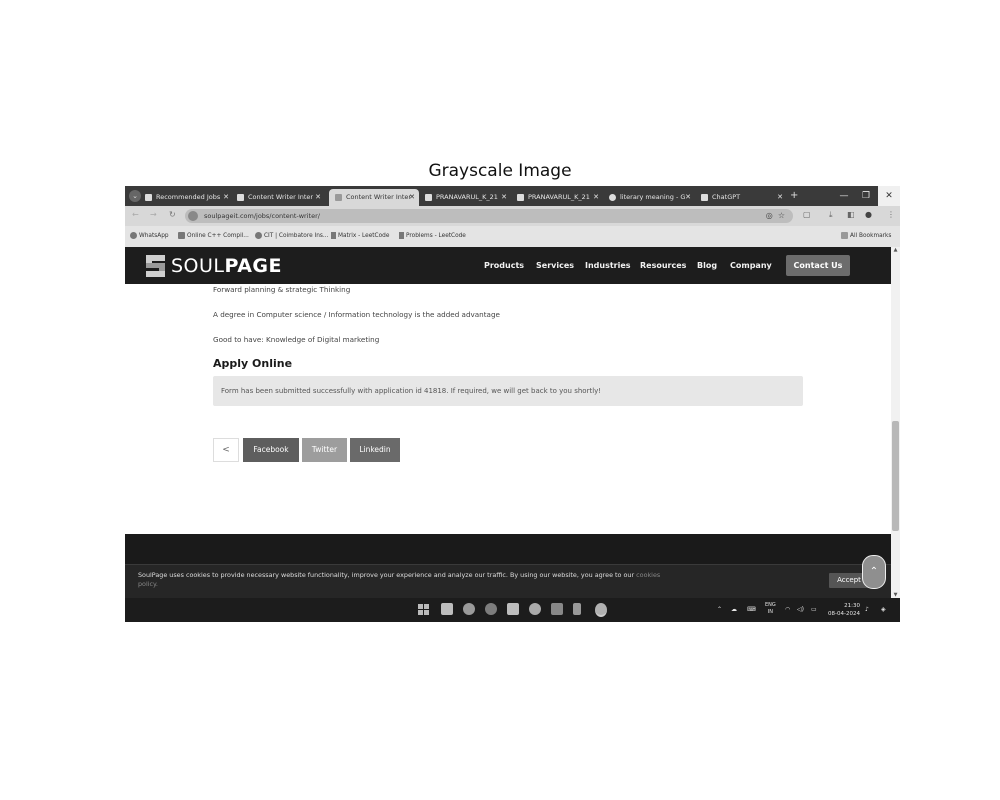 The height and width of the screenshot is (800, 1000). Describe the element at coordinates (557, 609) in the screenshot. I see `file-explorer-icon` at that location.